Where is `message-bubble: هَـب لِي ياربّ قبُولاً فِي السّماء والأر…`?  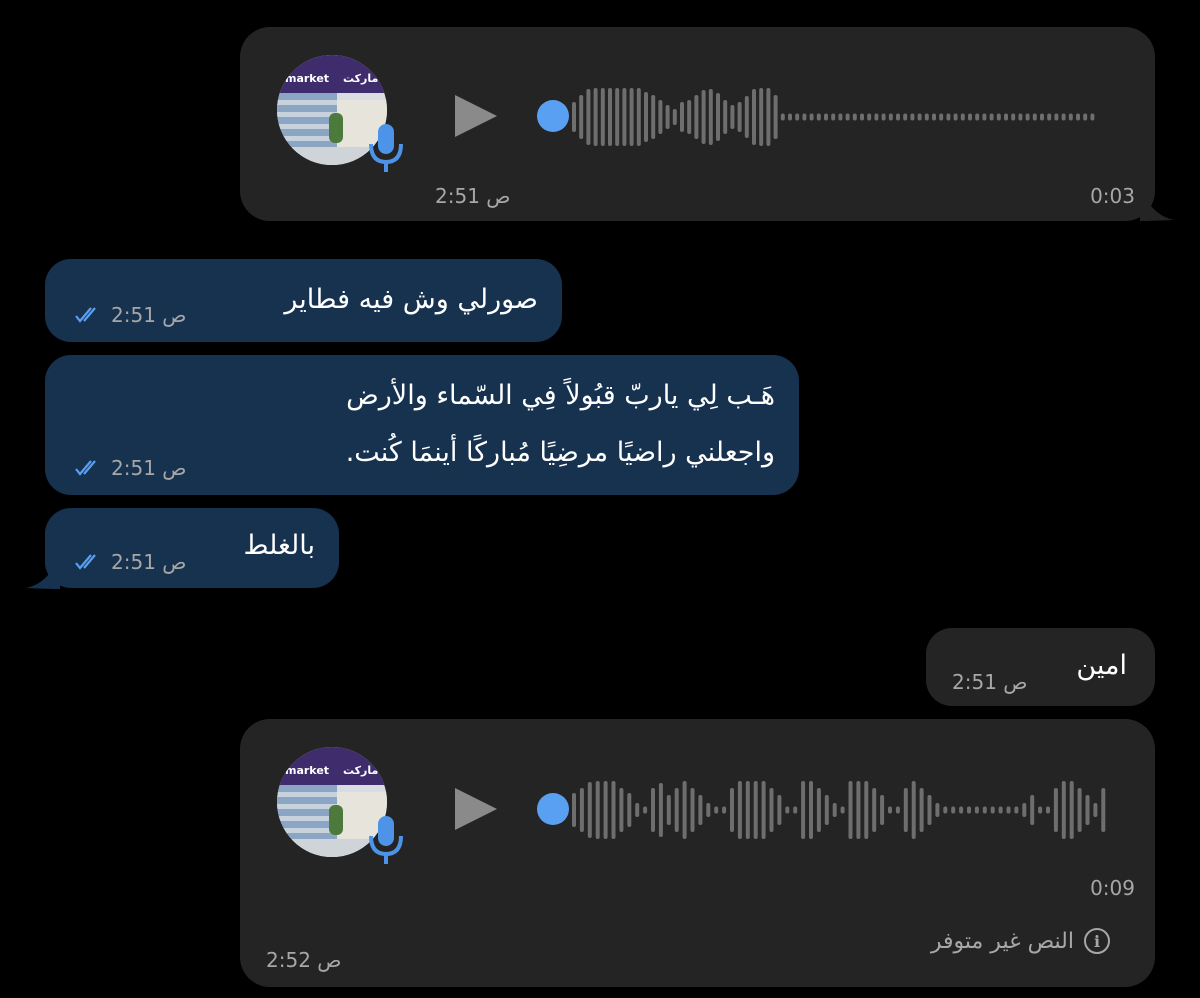 message-bubble: هَـب لِي ياربّ قبُولاً فِي السّماء والأر… is located at coordinates (422, 425).